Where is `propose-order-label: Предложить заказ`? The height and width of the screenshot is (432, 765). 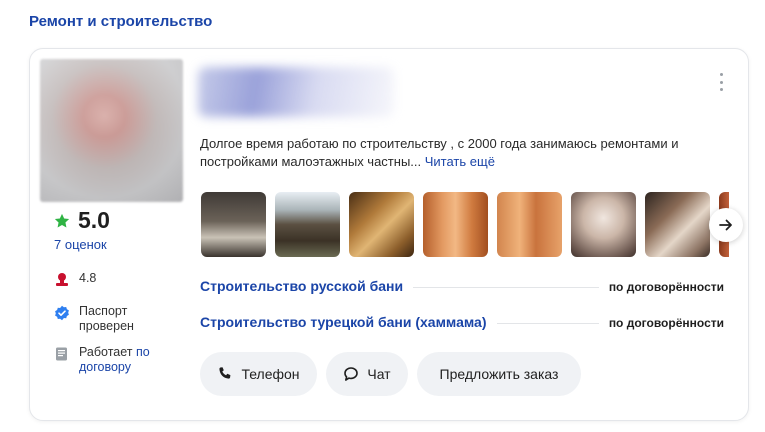
propose-order-label: Предложить заказ is located at coordinates (499, 374).